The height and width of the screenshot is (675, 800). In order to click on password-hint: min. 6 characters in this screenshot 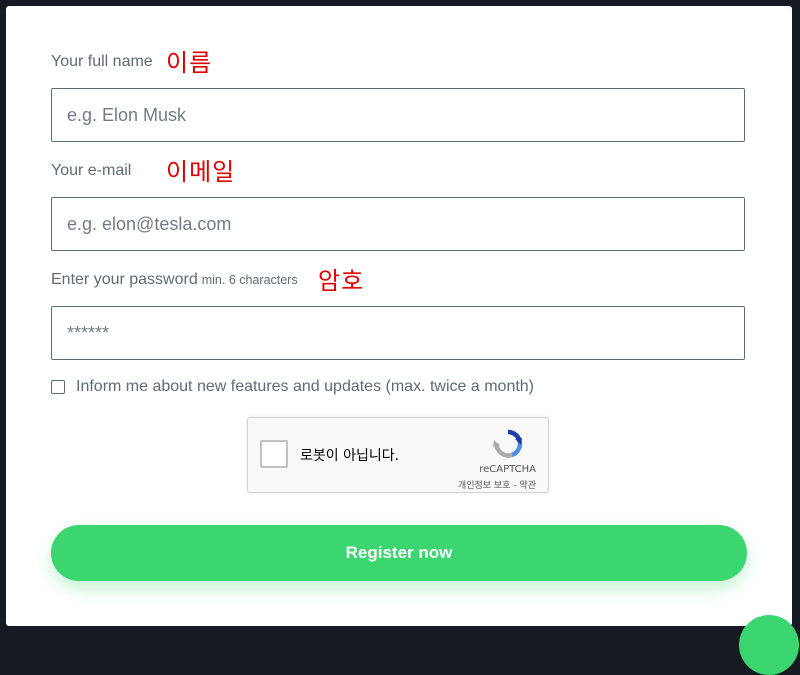, I will do `click(249, 280)`.